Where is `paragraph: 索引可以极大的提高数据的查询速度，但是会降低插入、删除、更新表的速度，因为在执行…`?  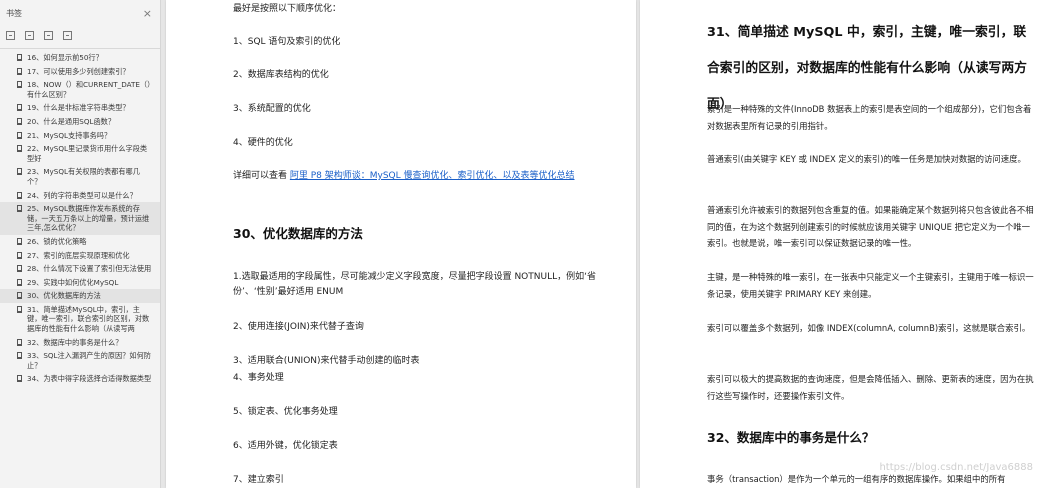
paragraph: 索引可以极大的提高数据的查询速度，但是会降低插入、删除、更新表的速度，因为在执行… is located at coordinates (870, 387).